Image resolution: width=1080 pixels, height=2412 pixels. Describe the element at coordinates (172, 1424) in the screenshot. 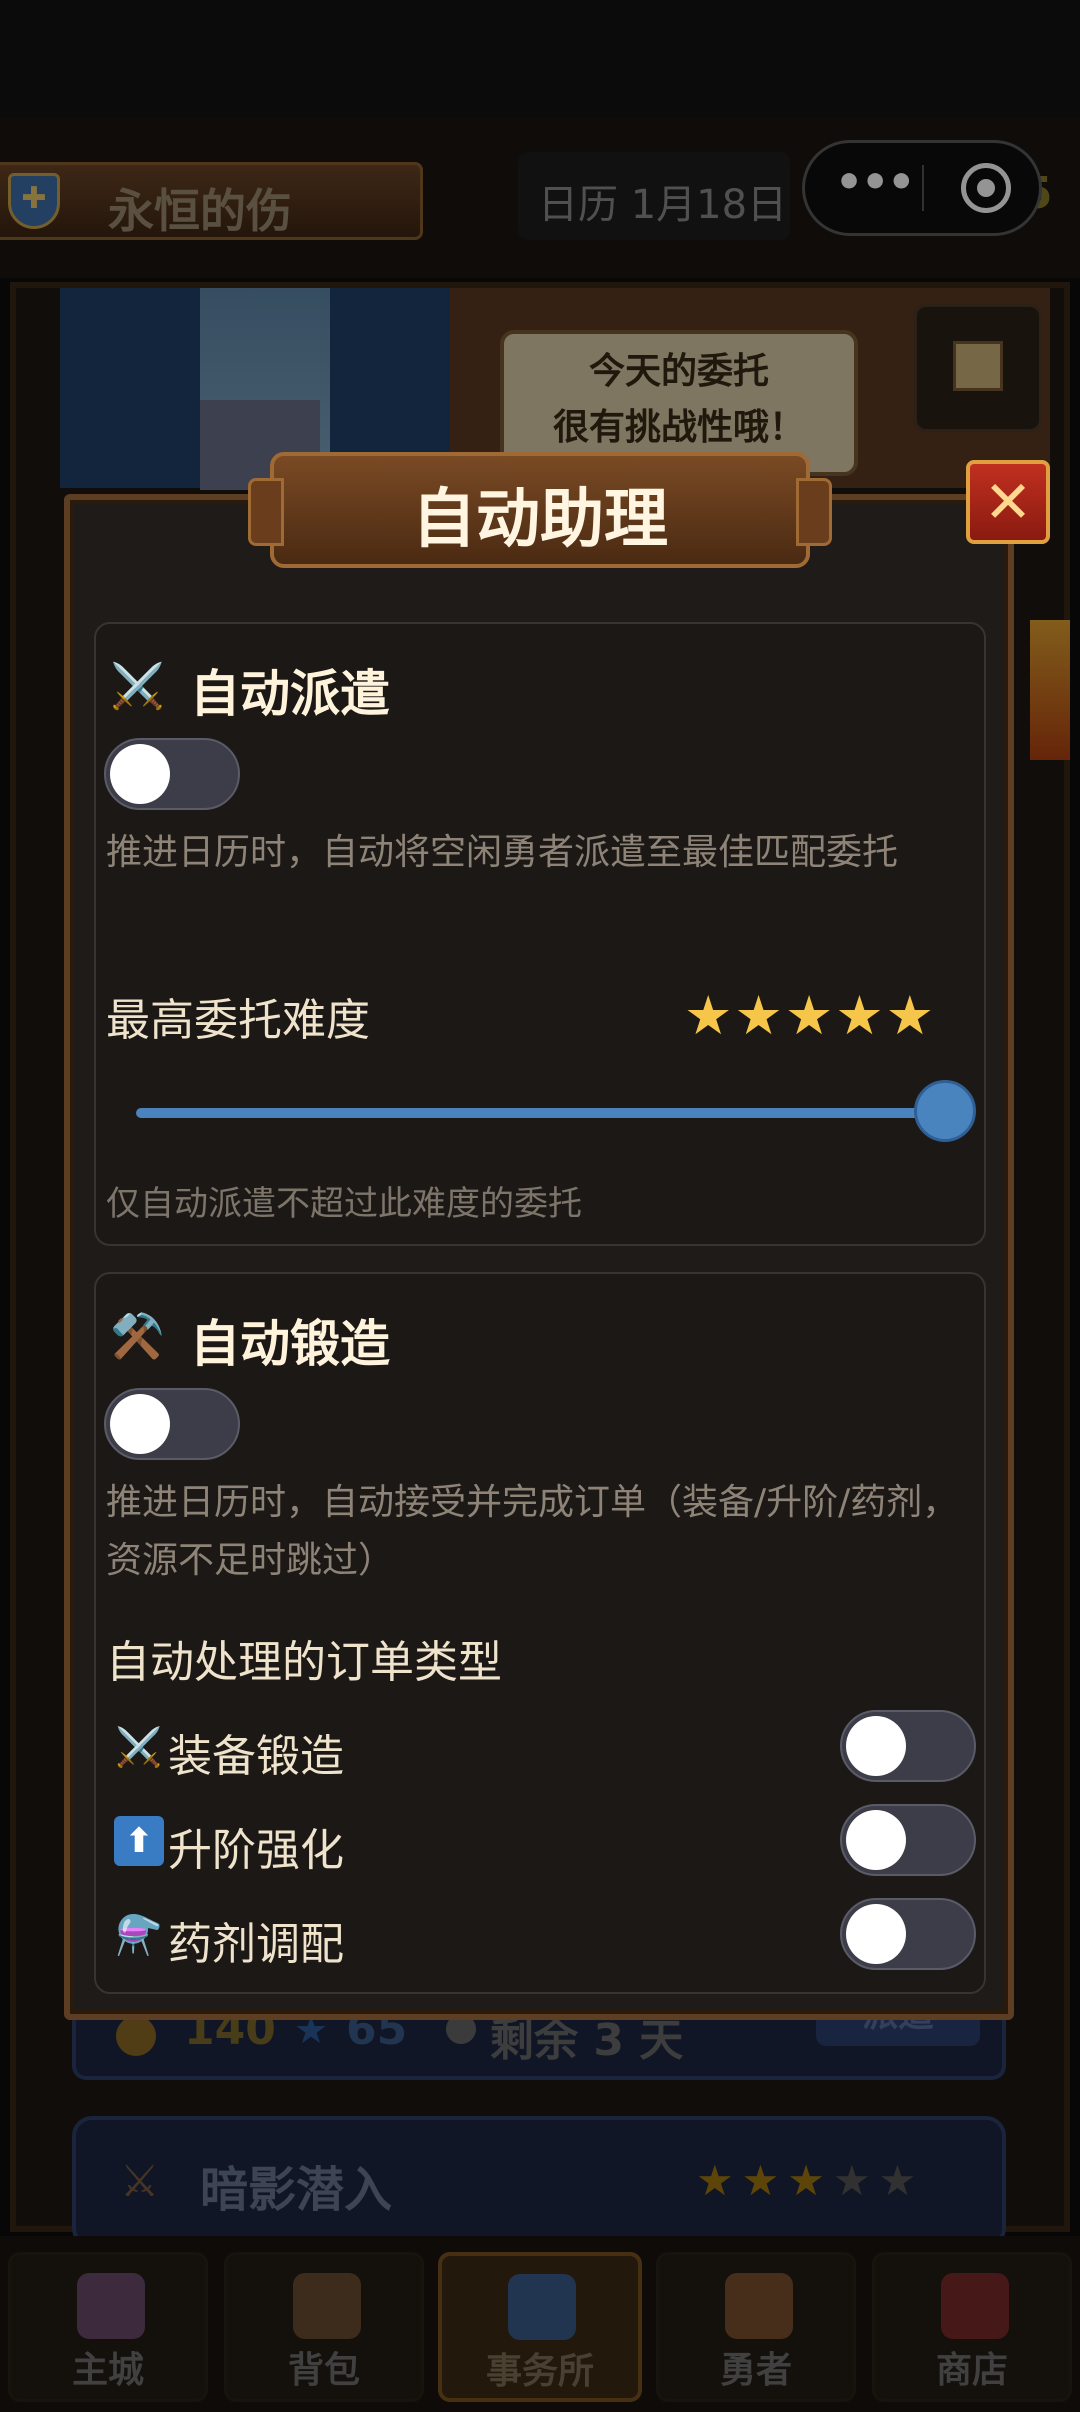

I see `auto-forge-toggle` at that location.